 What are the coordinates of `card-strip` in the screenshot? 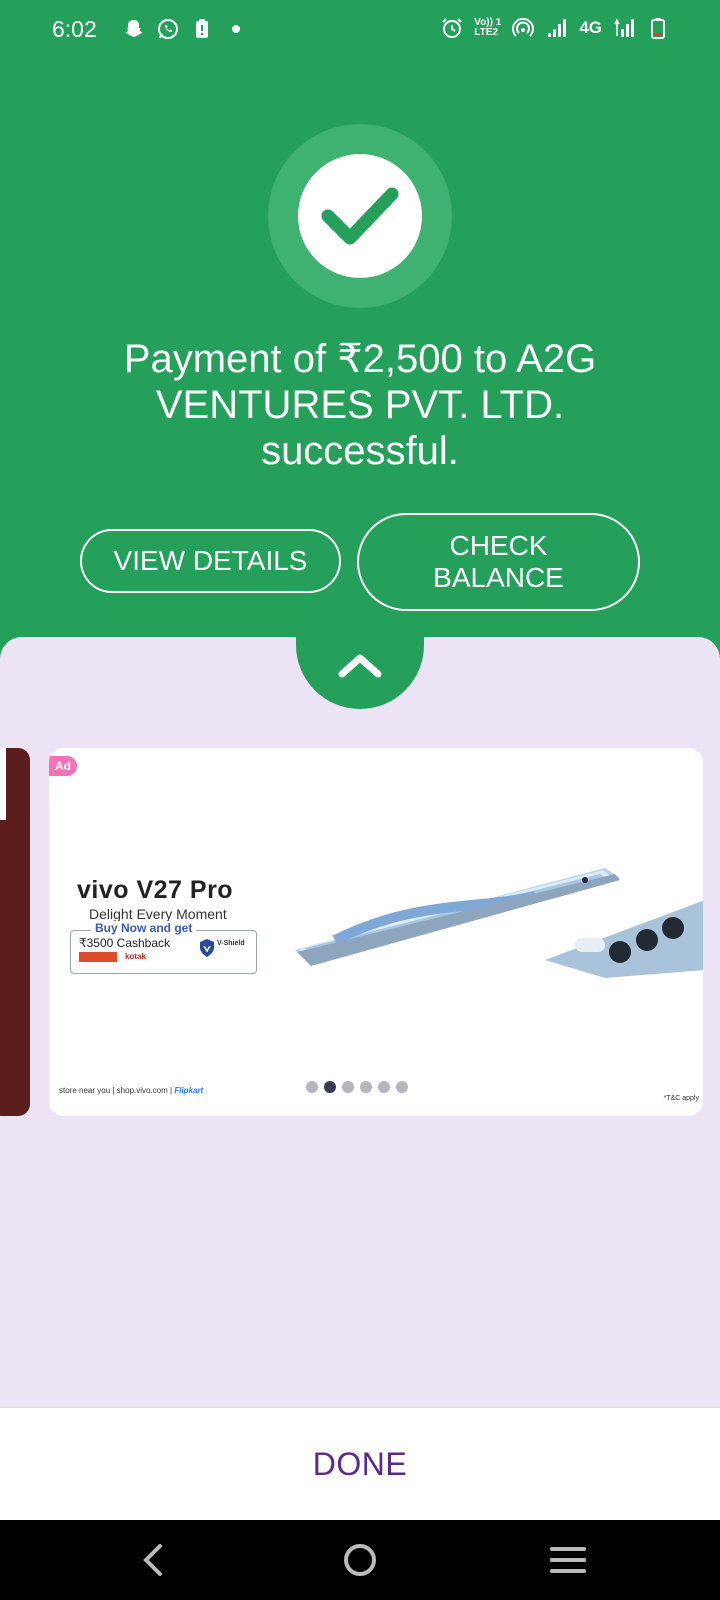 It's located at (3, 784).